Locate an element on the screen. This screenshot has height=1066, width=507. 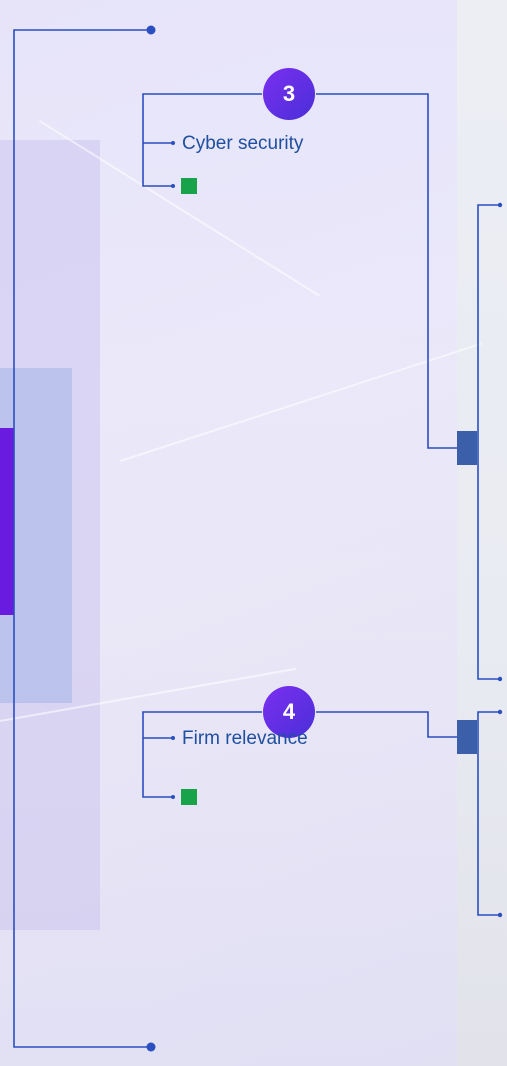
section-number-badge: 3 is located at coordinates (289, 94).